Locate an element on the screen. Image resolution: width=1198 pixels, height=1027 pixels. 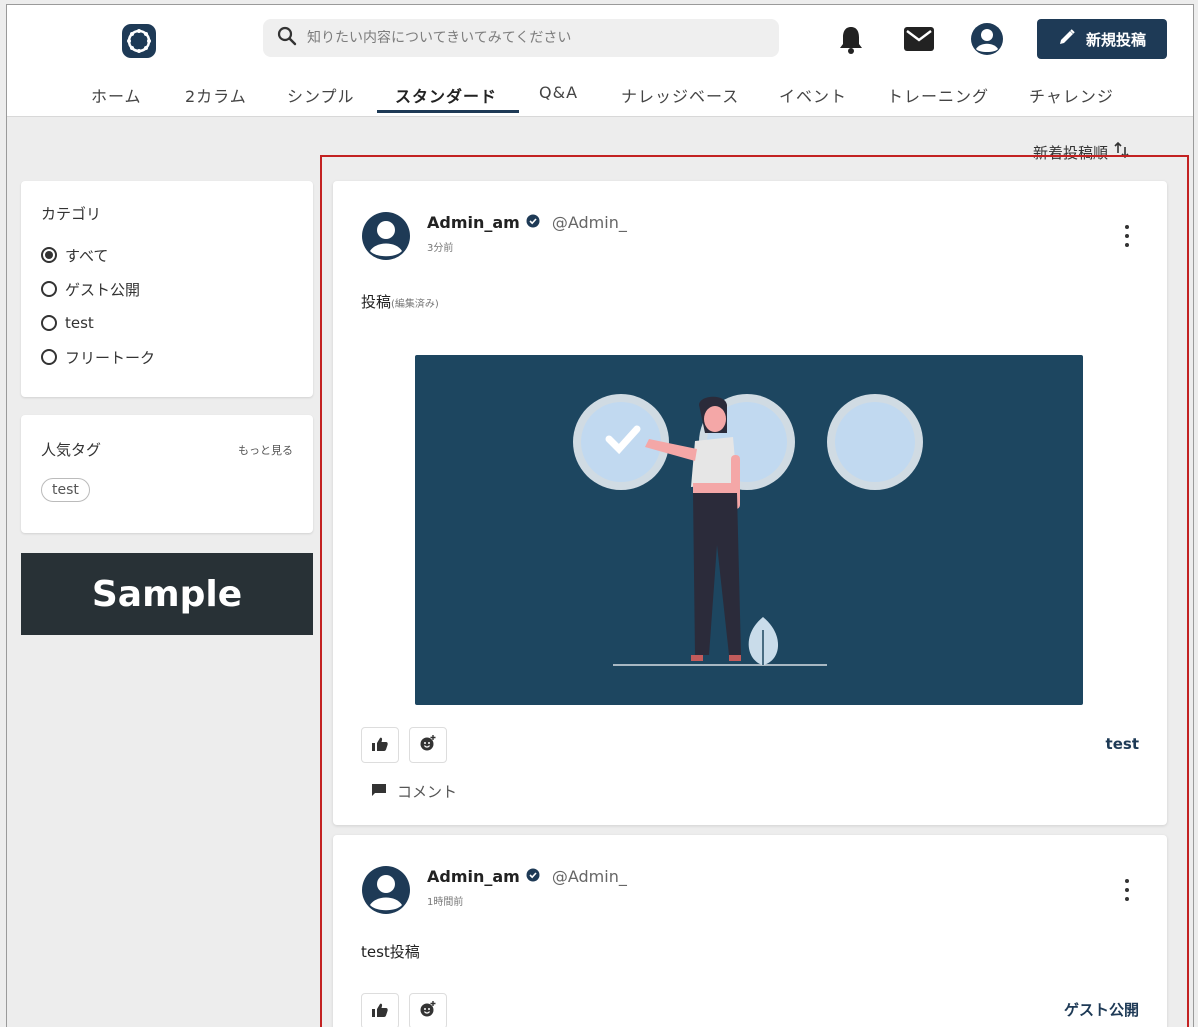
tab-qa: Q&A is located at coordinates (558, 92).